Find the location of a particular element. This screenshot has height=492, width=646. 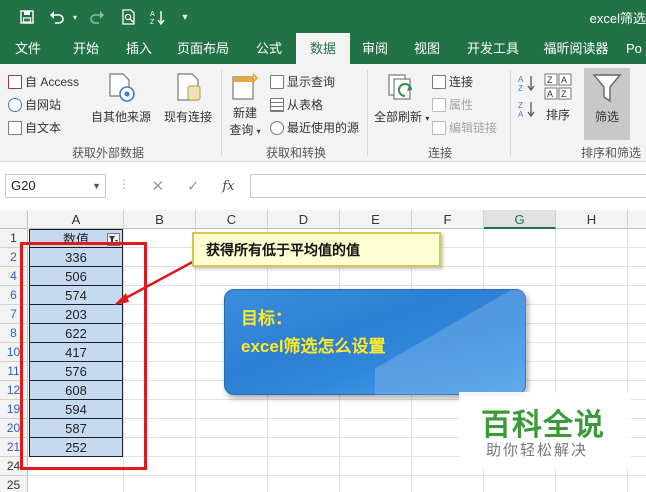

banner-shine is located at coordinates (451, 343).